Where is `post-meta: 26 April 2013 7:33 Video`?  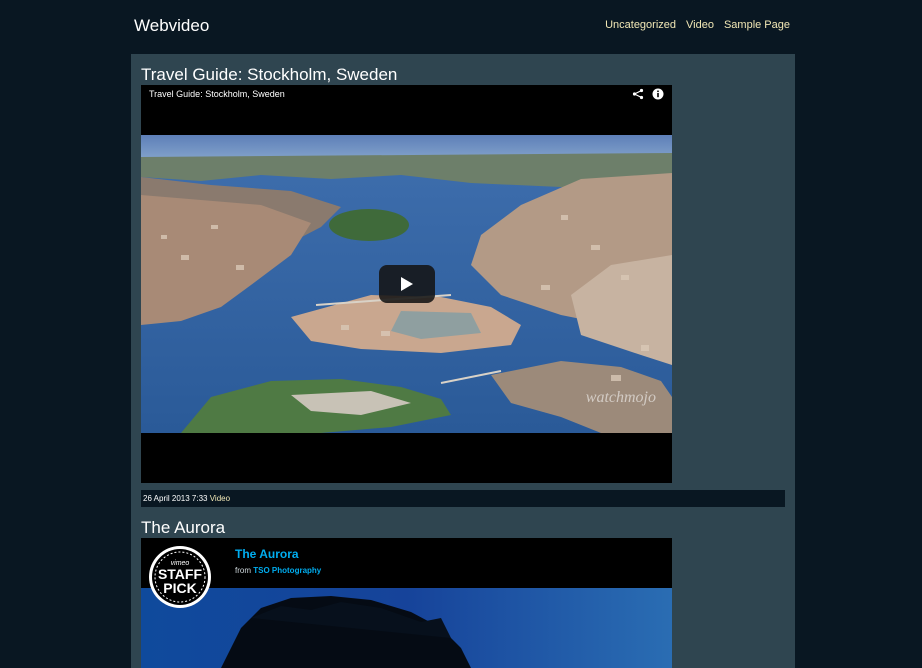
post-meta: 26 April 2013 7:33 Video is located at coordinates (463, 498).